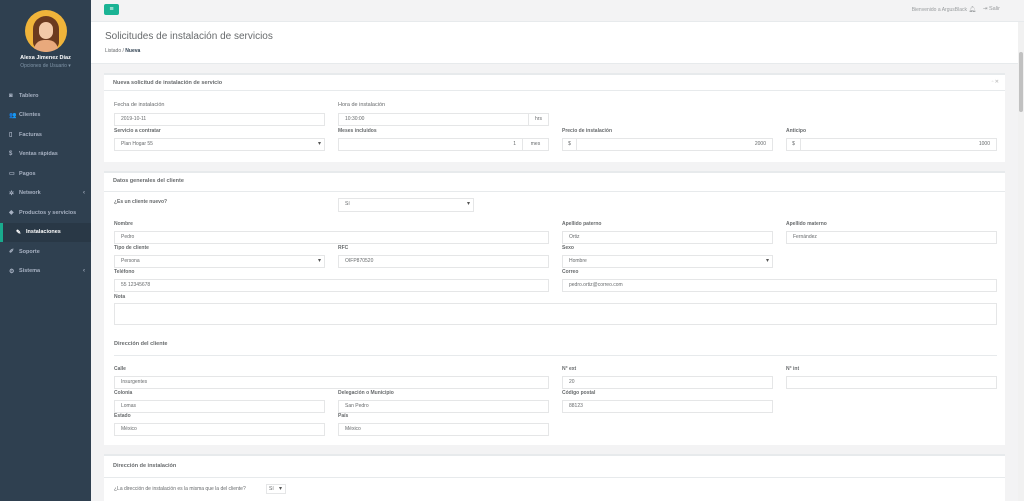 The height and width of the screenshot is (501, 1024). I want to click on hora-input: 10:30:00, so click(433, 119).